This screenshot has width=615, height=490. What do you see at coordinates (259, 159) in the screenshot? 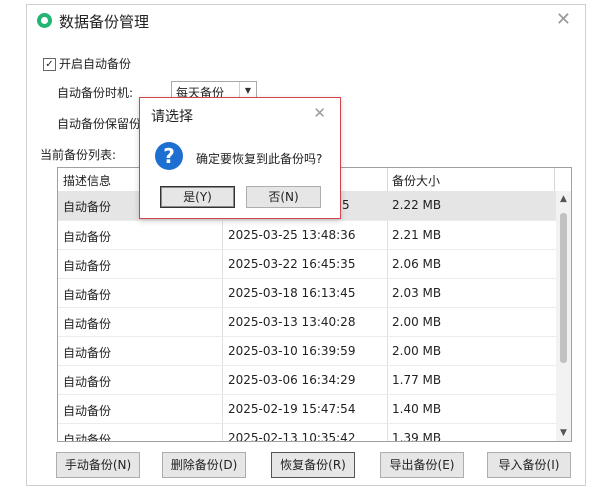
I see `dialog-message: 确定要恢复到此备份吗?` at bounding box center [259, 159].